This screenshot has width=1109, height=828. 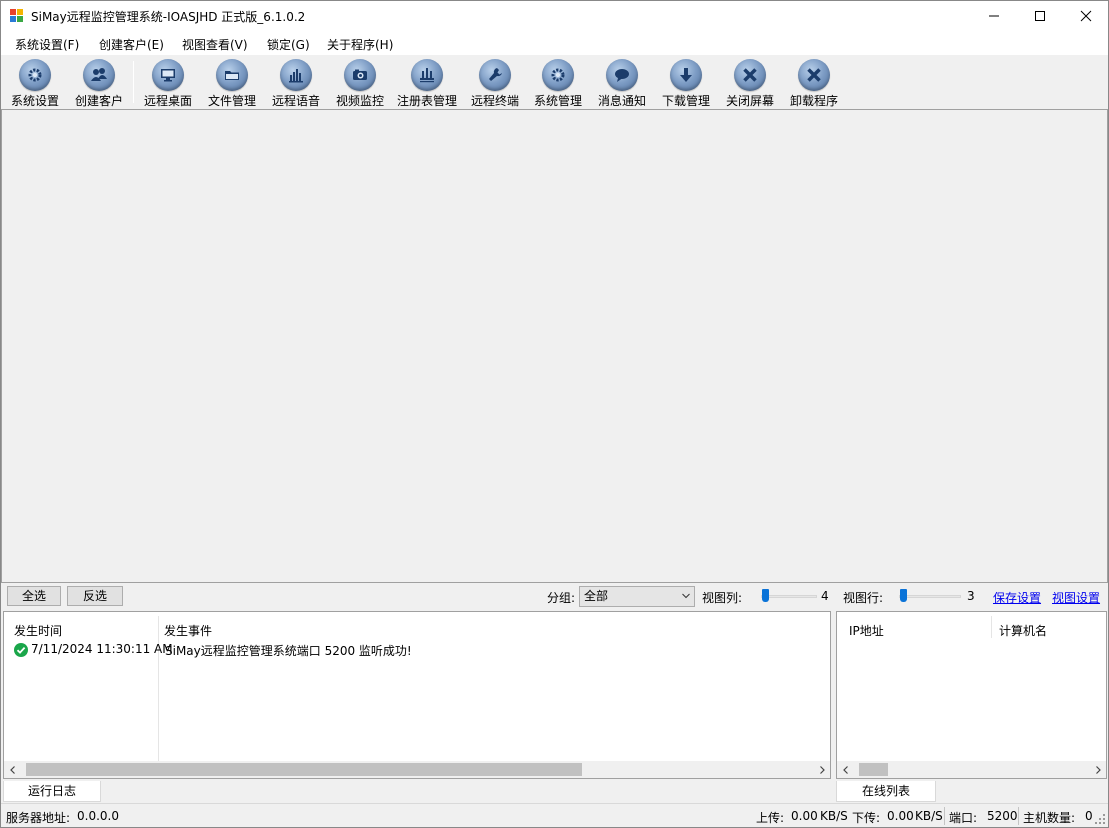 I want to click on toolbar-close-screen-button: 关闭屏幕, so click(x=750, y=84).